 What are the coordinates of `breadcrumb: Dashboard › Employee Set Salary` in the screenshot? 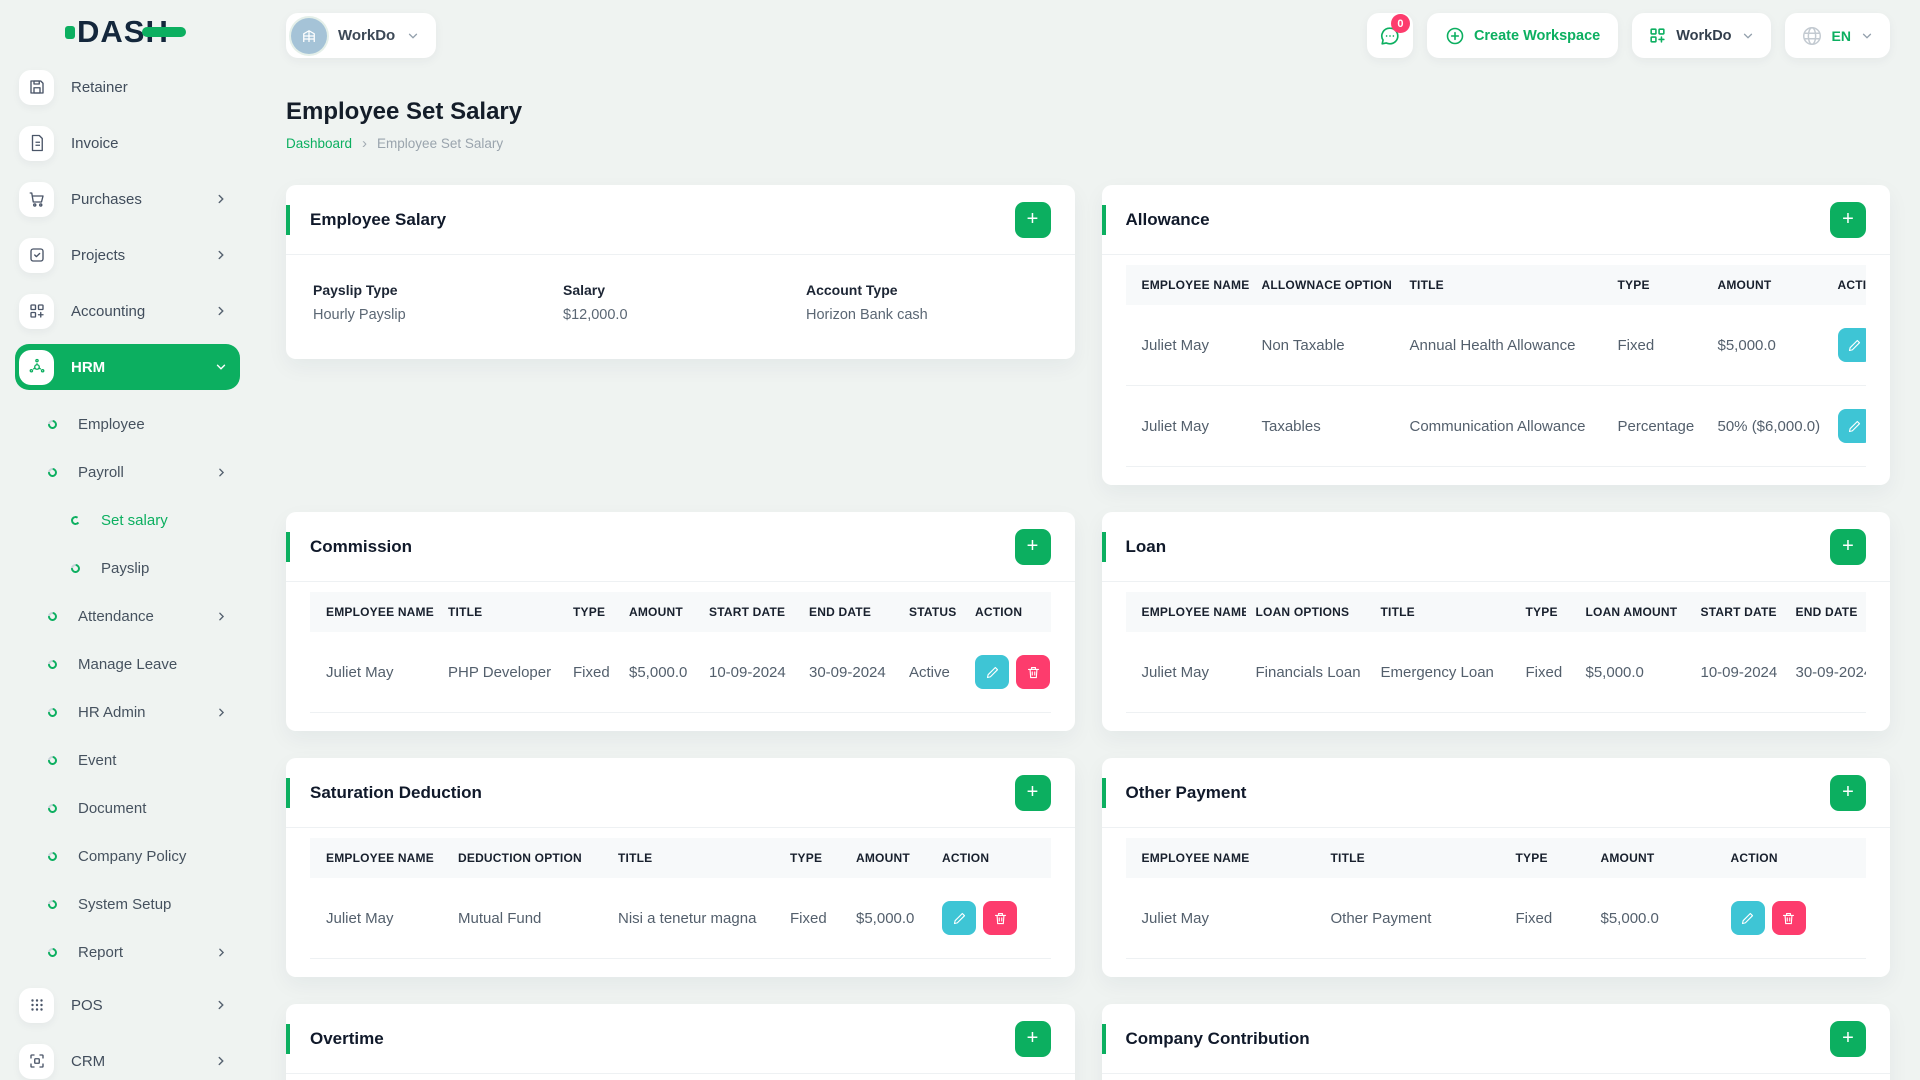 It's located at (1088, 143).